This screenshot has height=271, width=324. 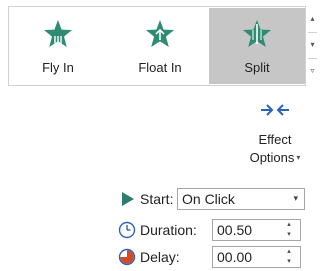 I want to click on gallery-scroll-controls: ▴ ▾ ▿, so click(x=312, y=45).